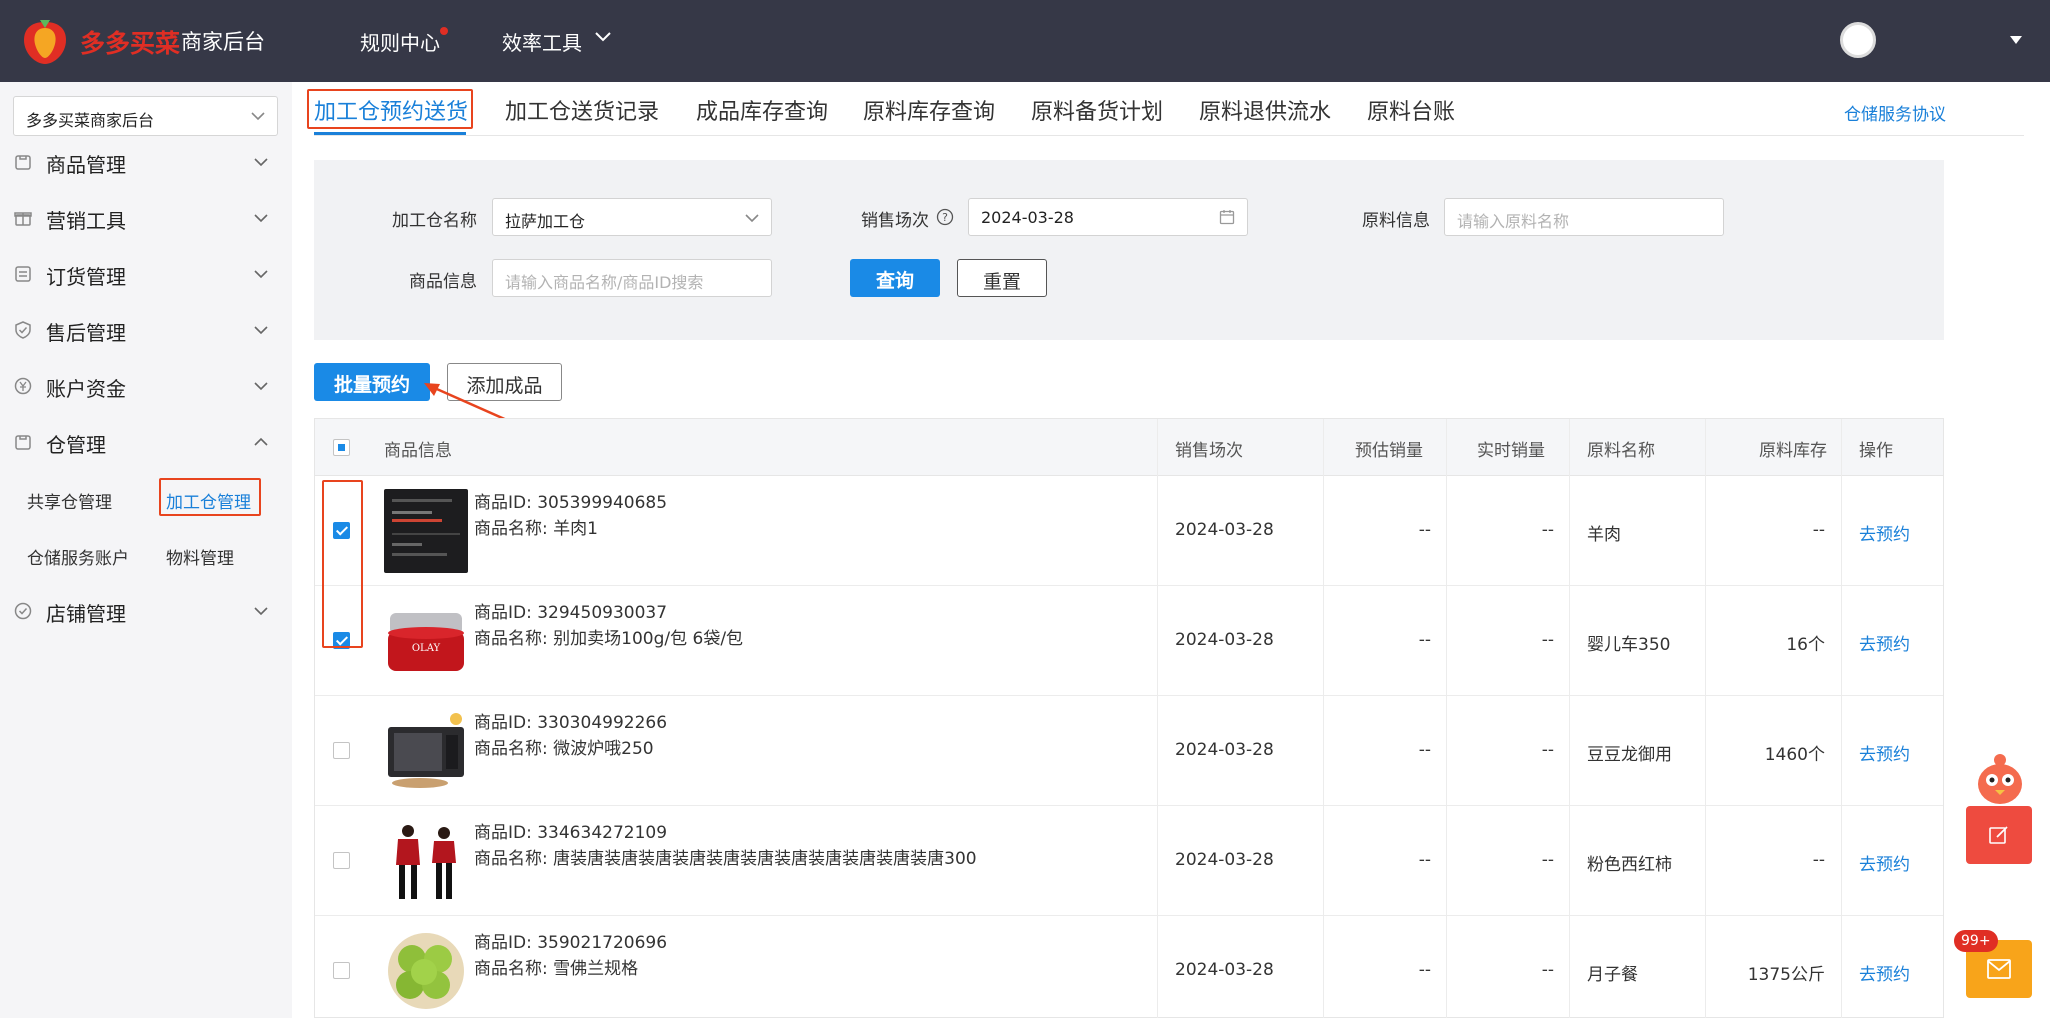 Image resolution: width=2050 pixels, height=1018 pixels. I want to click on batch-booking-button: 批量预约, so click(372, 382).